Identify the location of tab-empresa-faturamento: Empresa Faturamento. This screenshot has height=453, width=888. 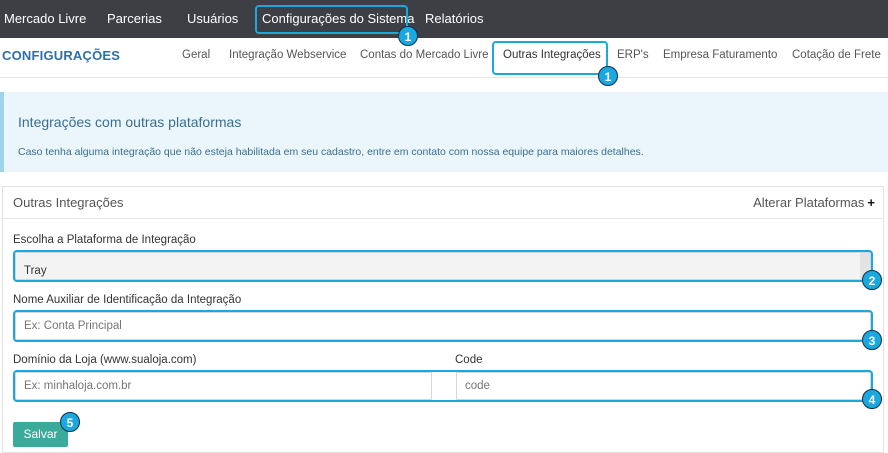
(720, 55).